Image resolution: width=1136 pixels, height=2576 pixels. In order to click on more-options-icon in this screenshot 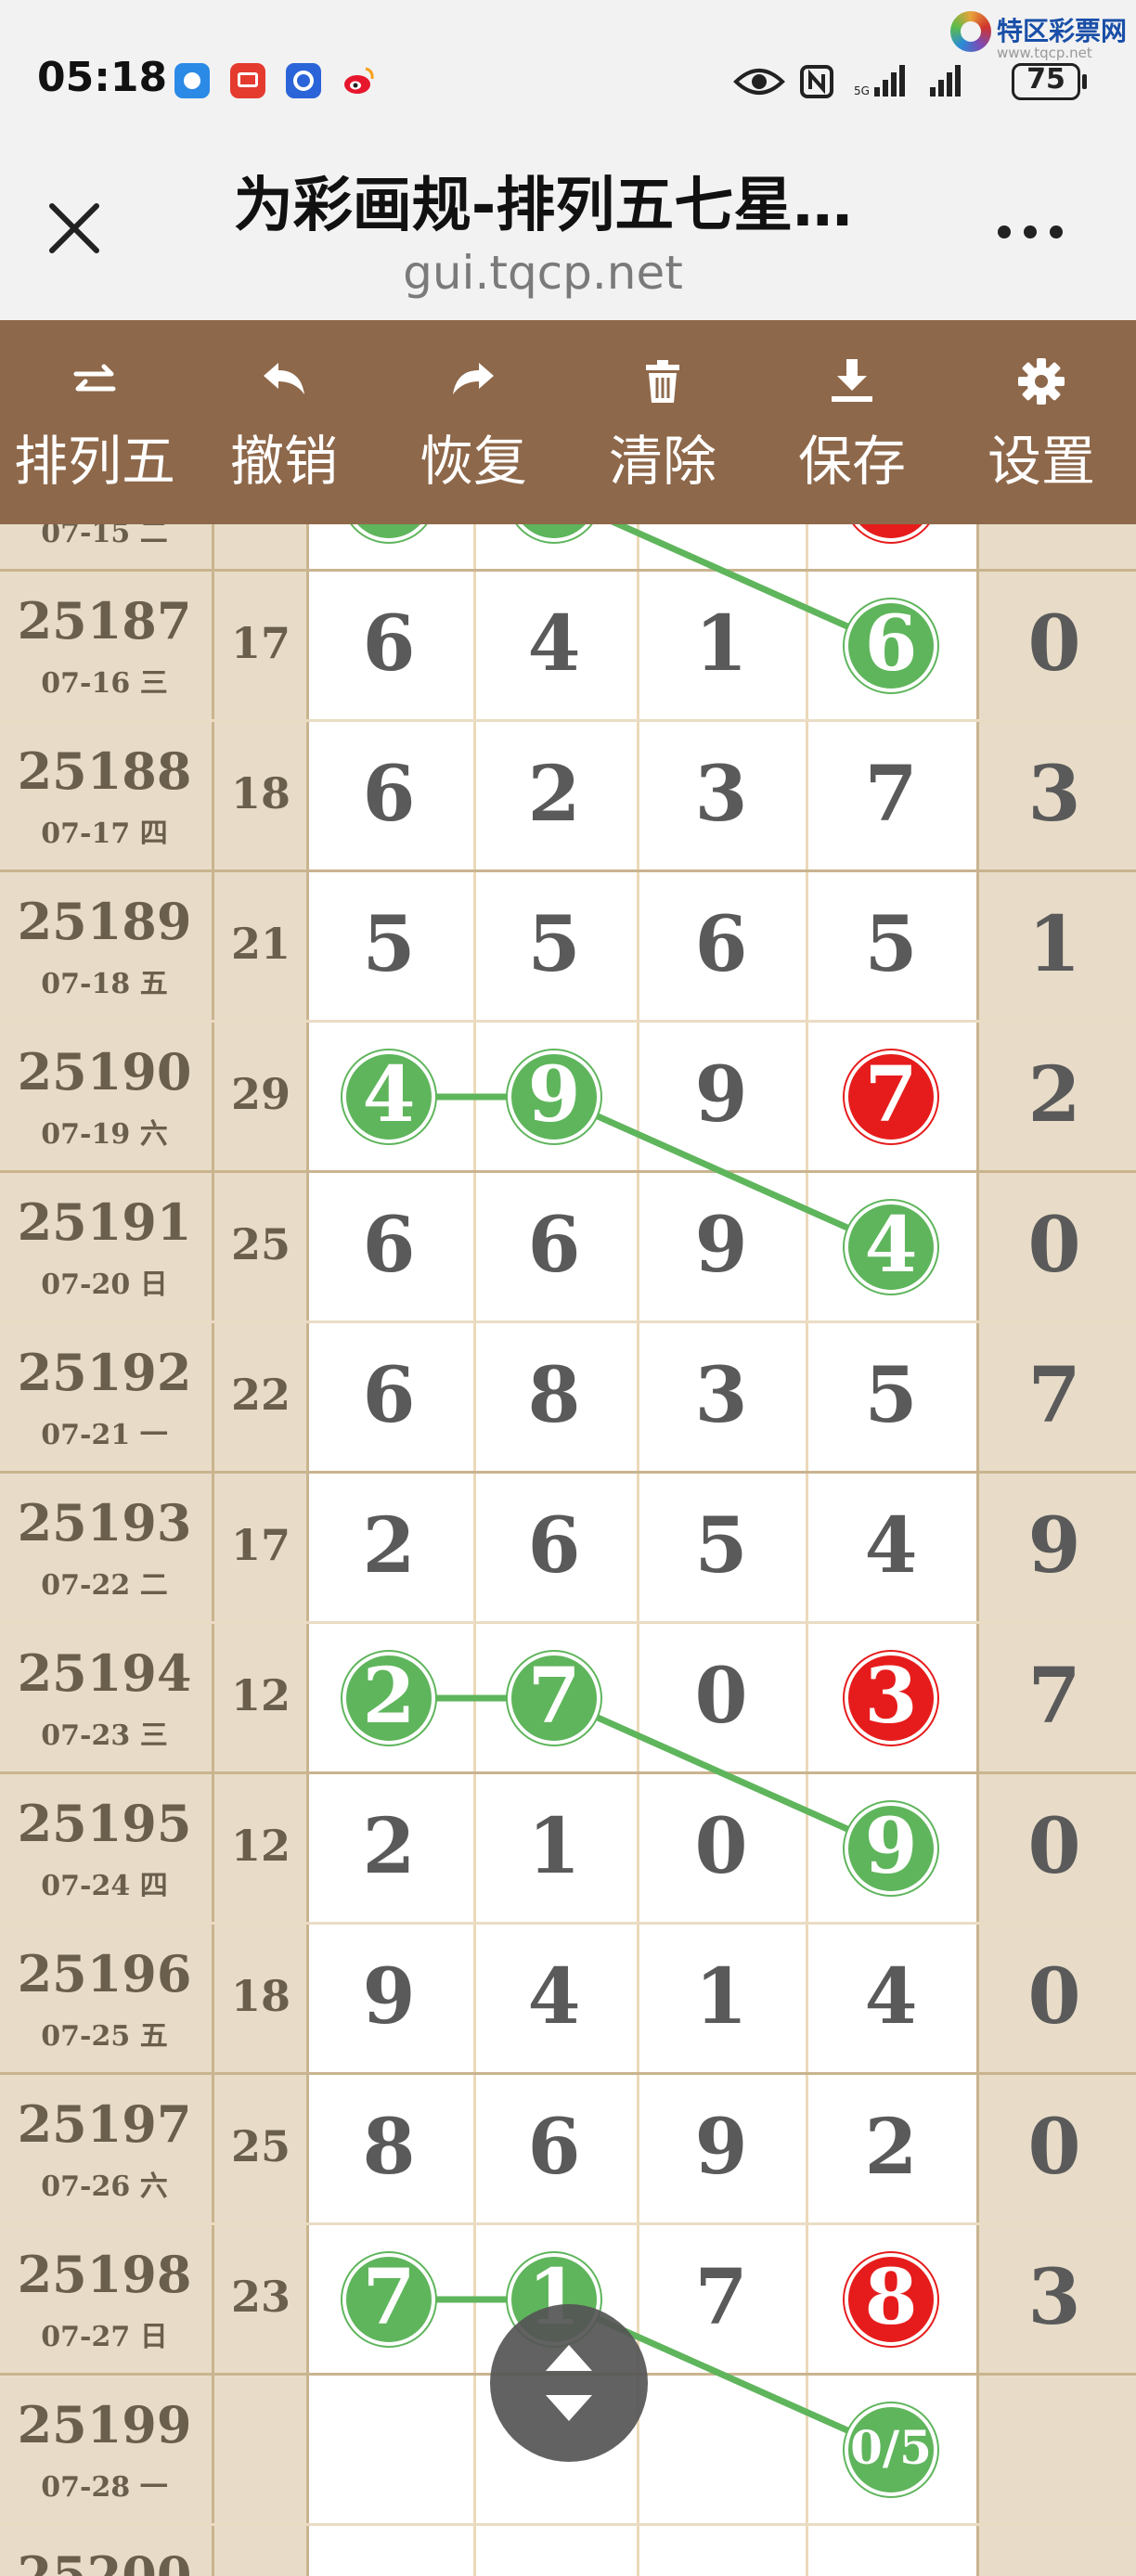, I will do `click(1030, 232)`.